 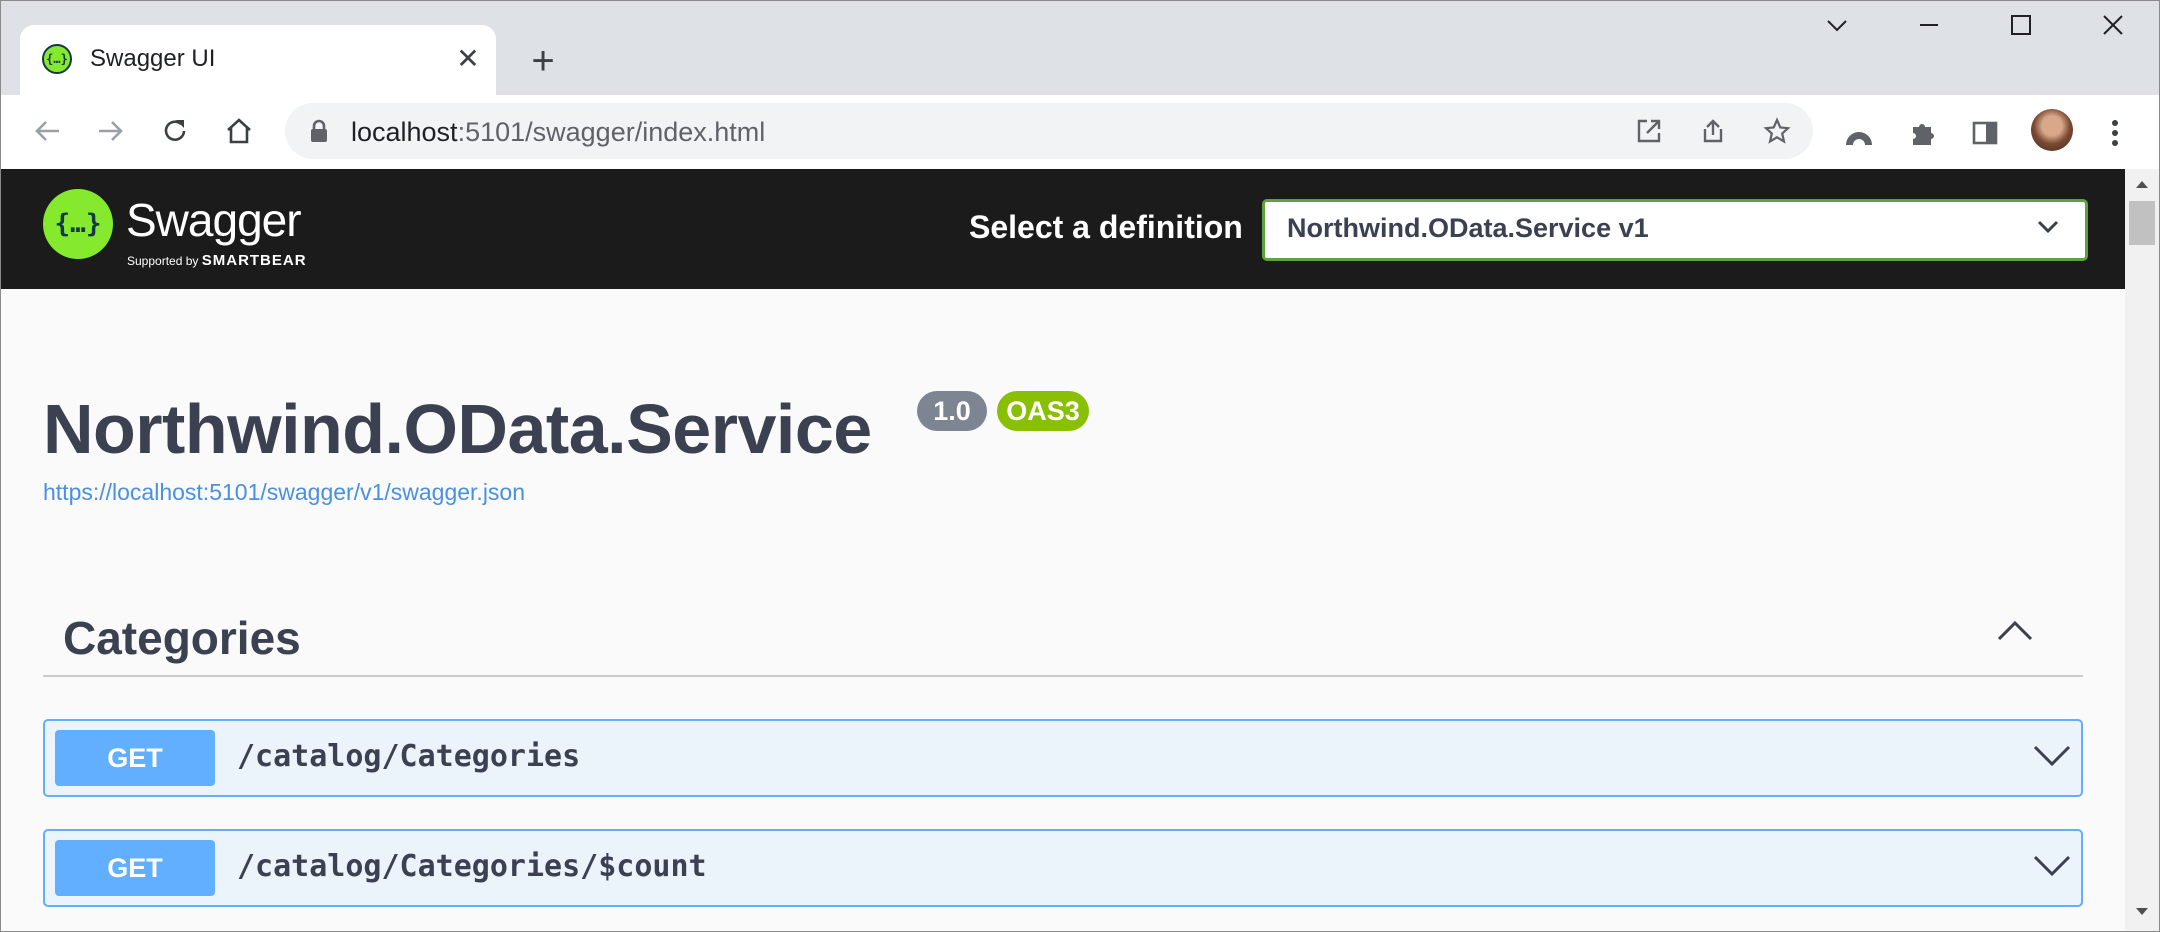 What do you see at coordinates (611, 132) in the screenshot?
I see `url-path: :5101/swagger/index.html` at bounding box center [611, 132].